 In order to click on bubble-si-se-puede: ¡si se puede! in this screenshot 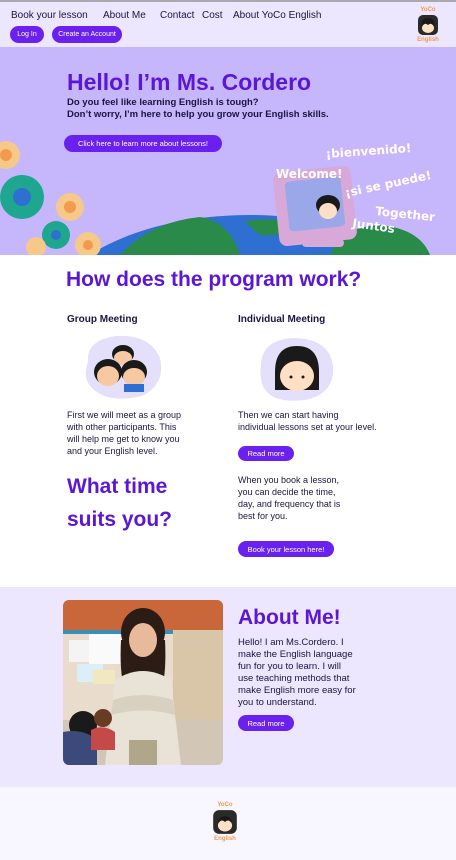, I will do `click(388, 184)`.